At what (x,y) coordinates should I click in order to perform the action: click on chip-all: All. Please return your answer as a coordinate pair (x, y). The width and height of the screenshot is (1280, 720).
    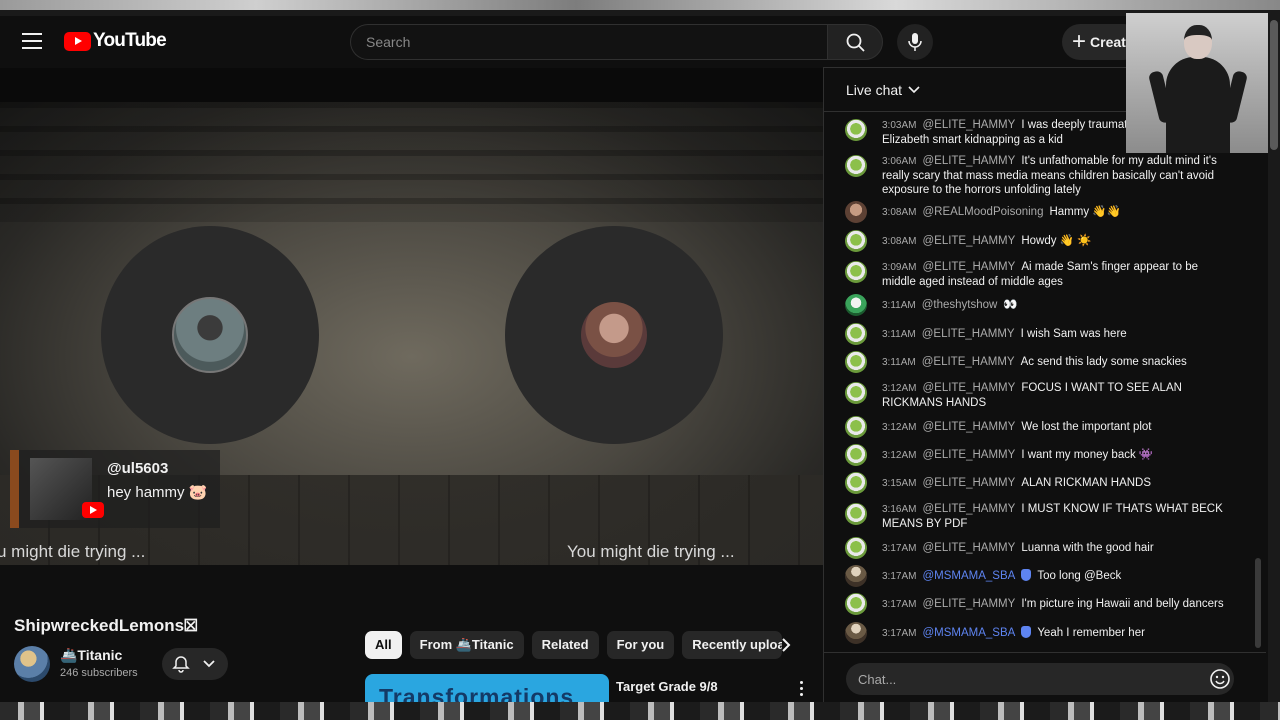
    Looking at the image, I should click on (383, 645).